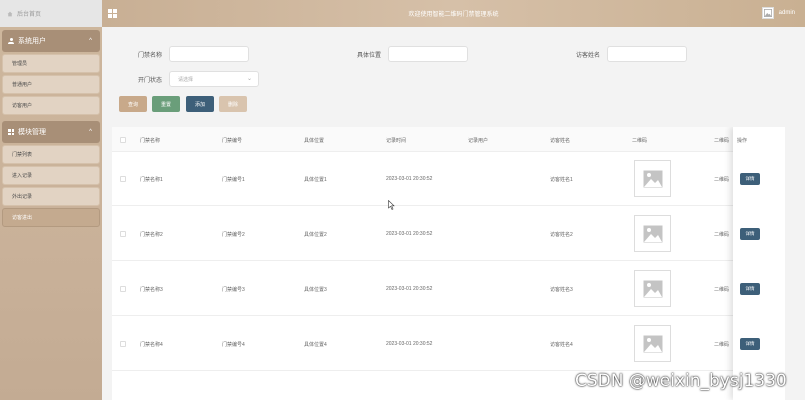 Image resolution: width=805 pixels, height=400 pixels. I want to click on user-icon, so click(11, 41).